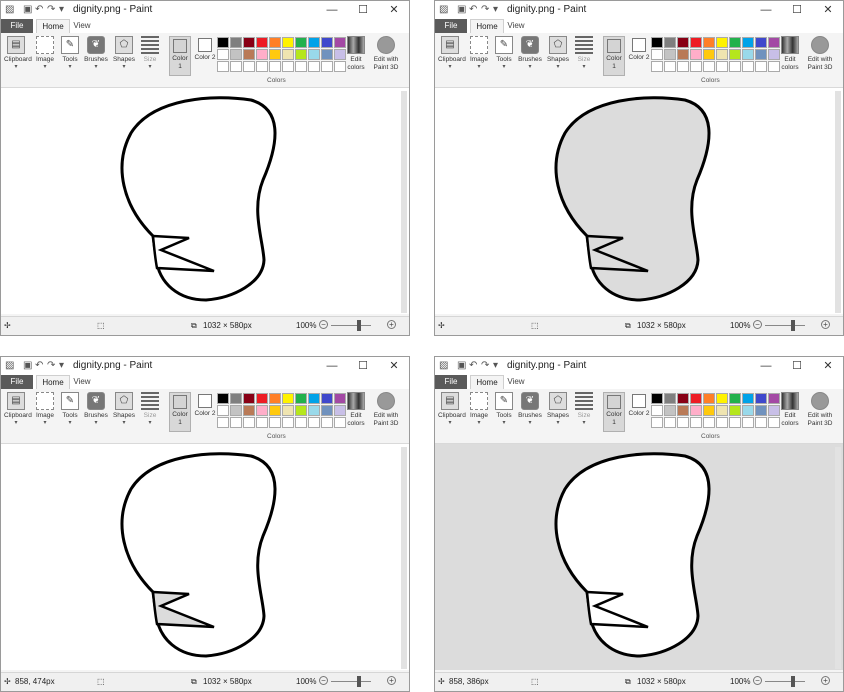 The height and width of the screenshot is (692, 844). What do you see at coordinates (323, 680) in the screenshot?
I see `zoom-out-icon: −` at bounding box center [323, 680].